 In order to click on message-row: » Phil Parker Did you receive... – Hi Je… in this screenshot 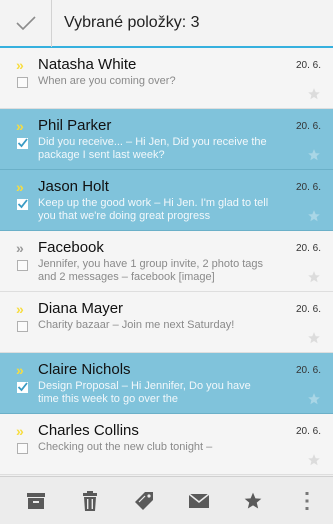, I will do `click(166, 139)`.